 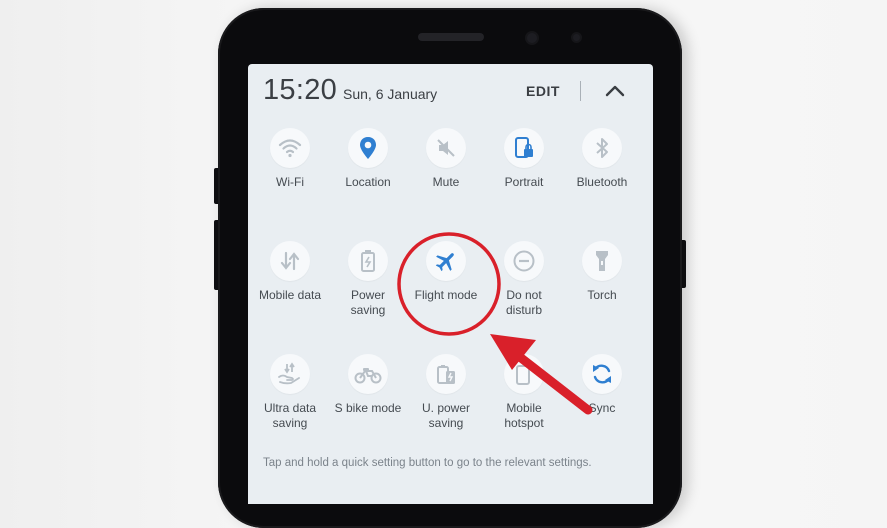 What do you see at coordinates (446, 295) in the screenshot?
I see `tile-label: Flight mode` at bounding box center [446, 295].